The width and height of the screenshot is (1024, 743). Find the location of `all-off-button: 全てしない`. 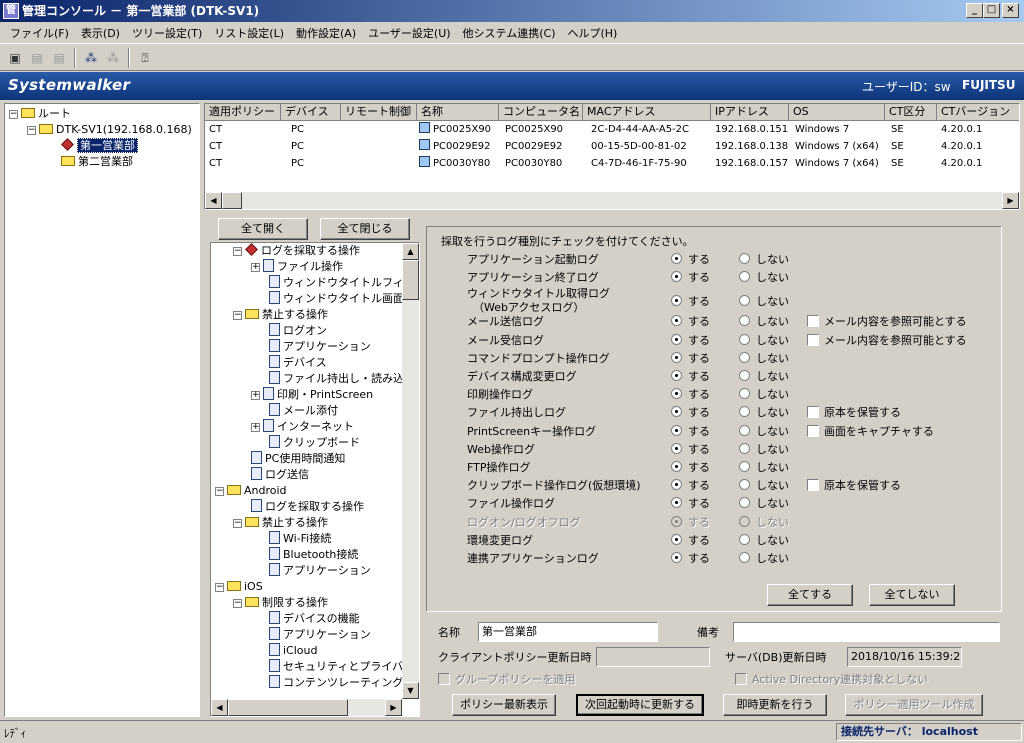

all-off-button: 全てしない is located at coordinates (912, 595).